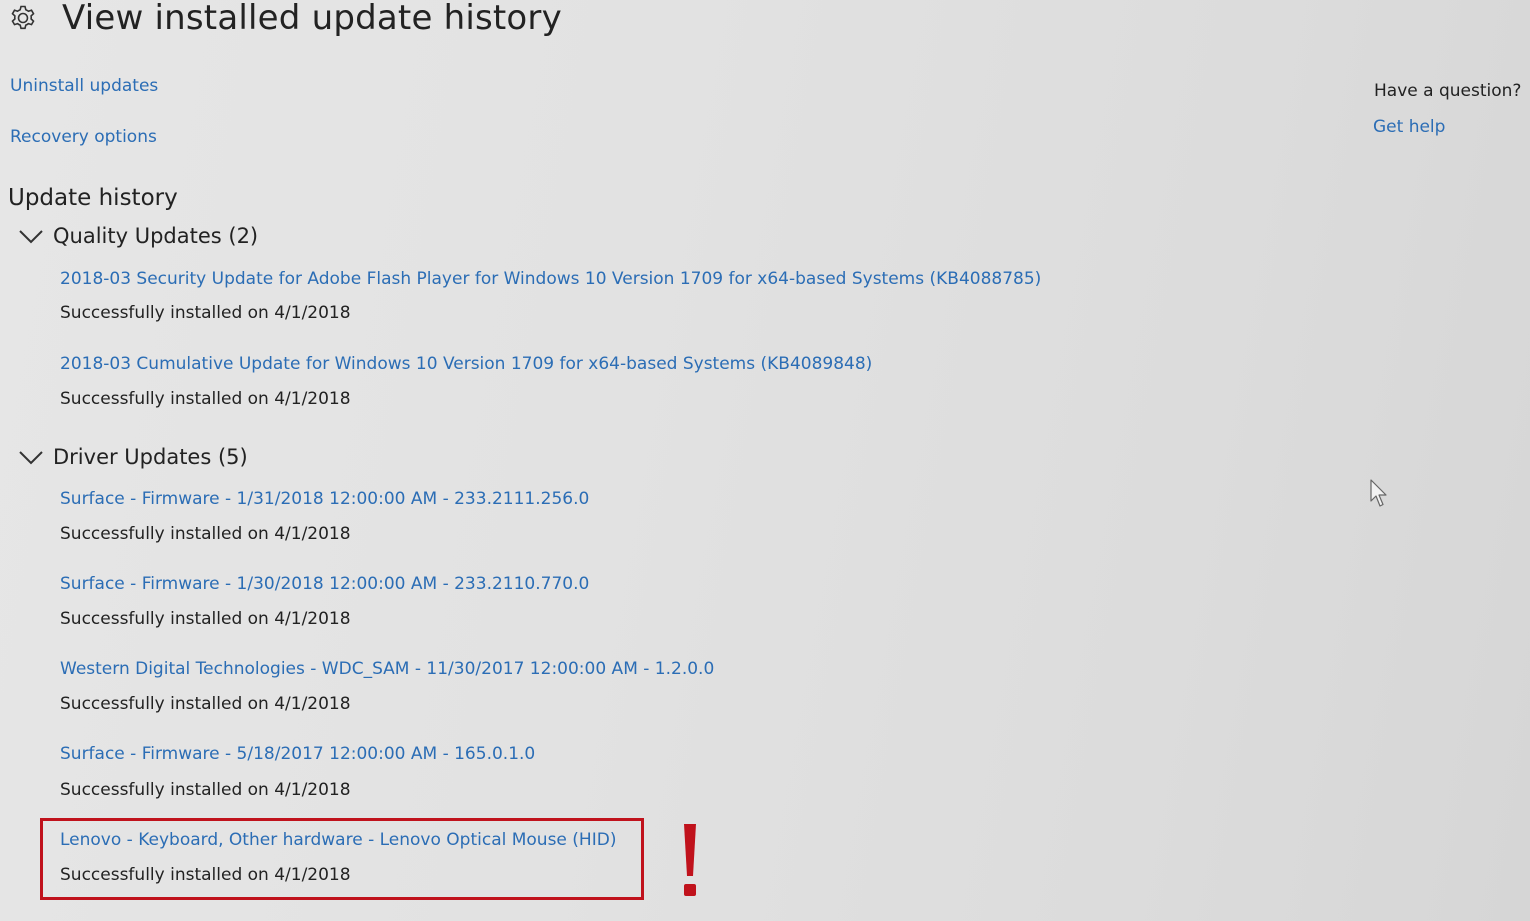 The width and height of the screenshot is (1530, 921). What do you see at coordinates (1409, 127) in the screenshot?
I see `get-help-link: Get help` at bounding box center [1409, 127].